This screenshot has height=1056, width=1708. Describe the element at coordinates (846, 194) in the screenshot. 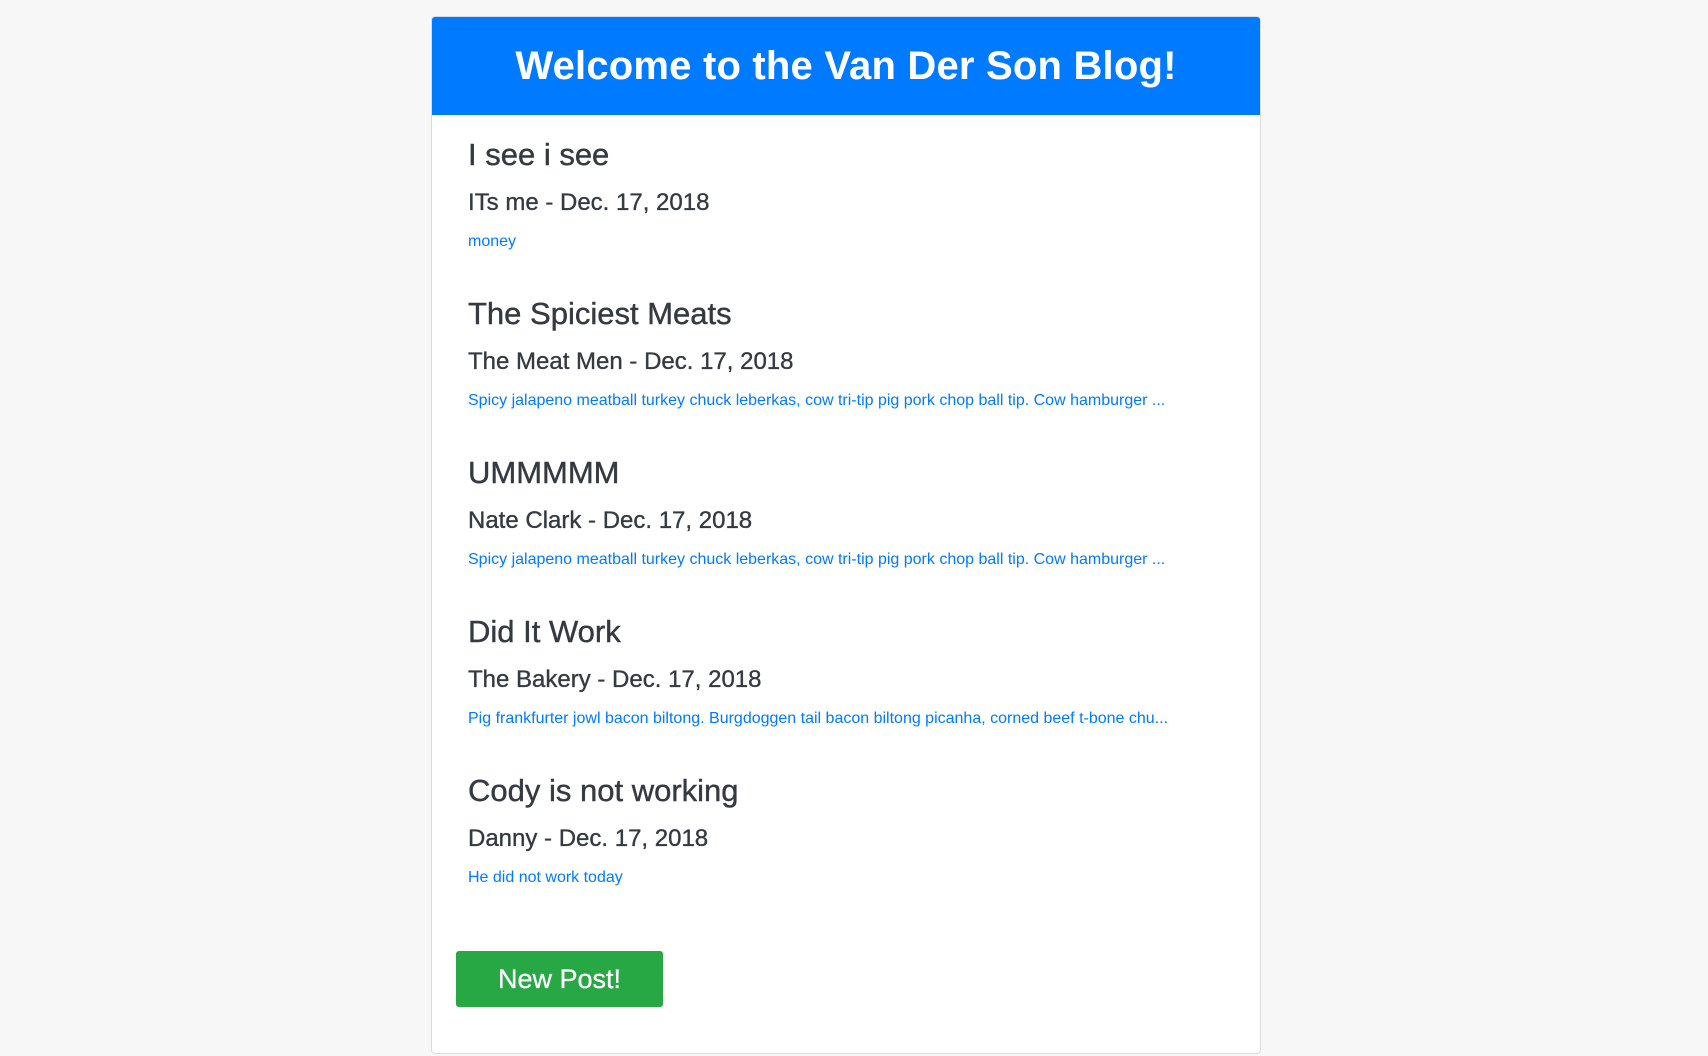

I see `post-item: I see i see ITs me - Dec. 17, 2018 money` at that location.